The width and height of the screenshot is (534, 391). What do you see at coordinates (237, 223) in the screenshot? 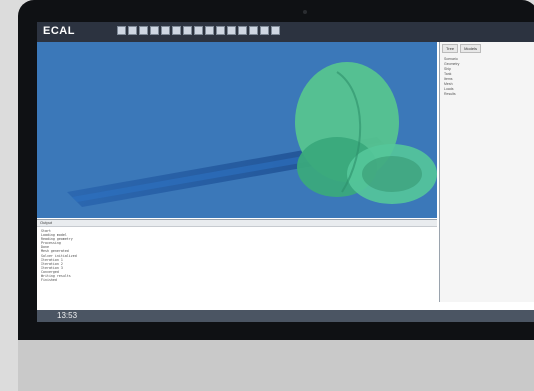
I see `log-header: Output` at bounding box center [237, 223].